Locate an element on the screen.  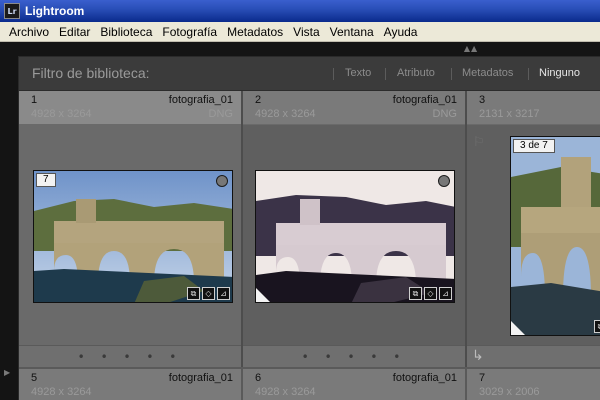
thumbnail-badges: ⧉ is located at coordinates (597, 326).